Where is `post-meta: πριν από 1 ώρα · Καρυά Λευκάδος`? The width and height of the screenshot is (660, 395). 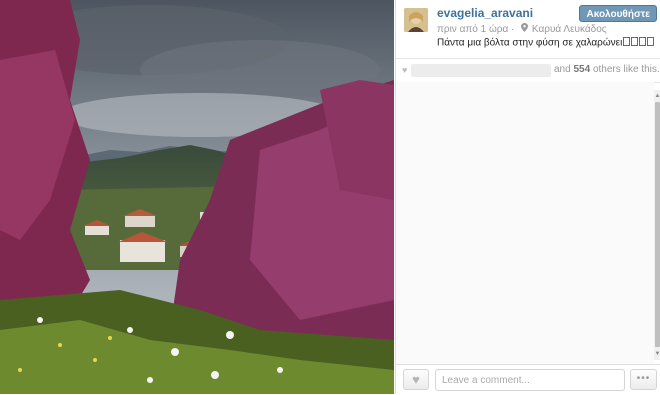 post-meta: πριν από 1 ώρα · Καρυά Λευκάδος is located at coordinates (522, 29).